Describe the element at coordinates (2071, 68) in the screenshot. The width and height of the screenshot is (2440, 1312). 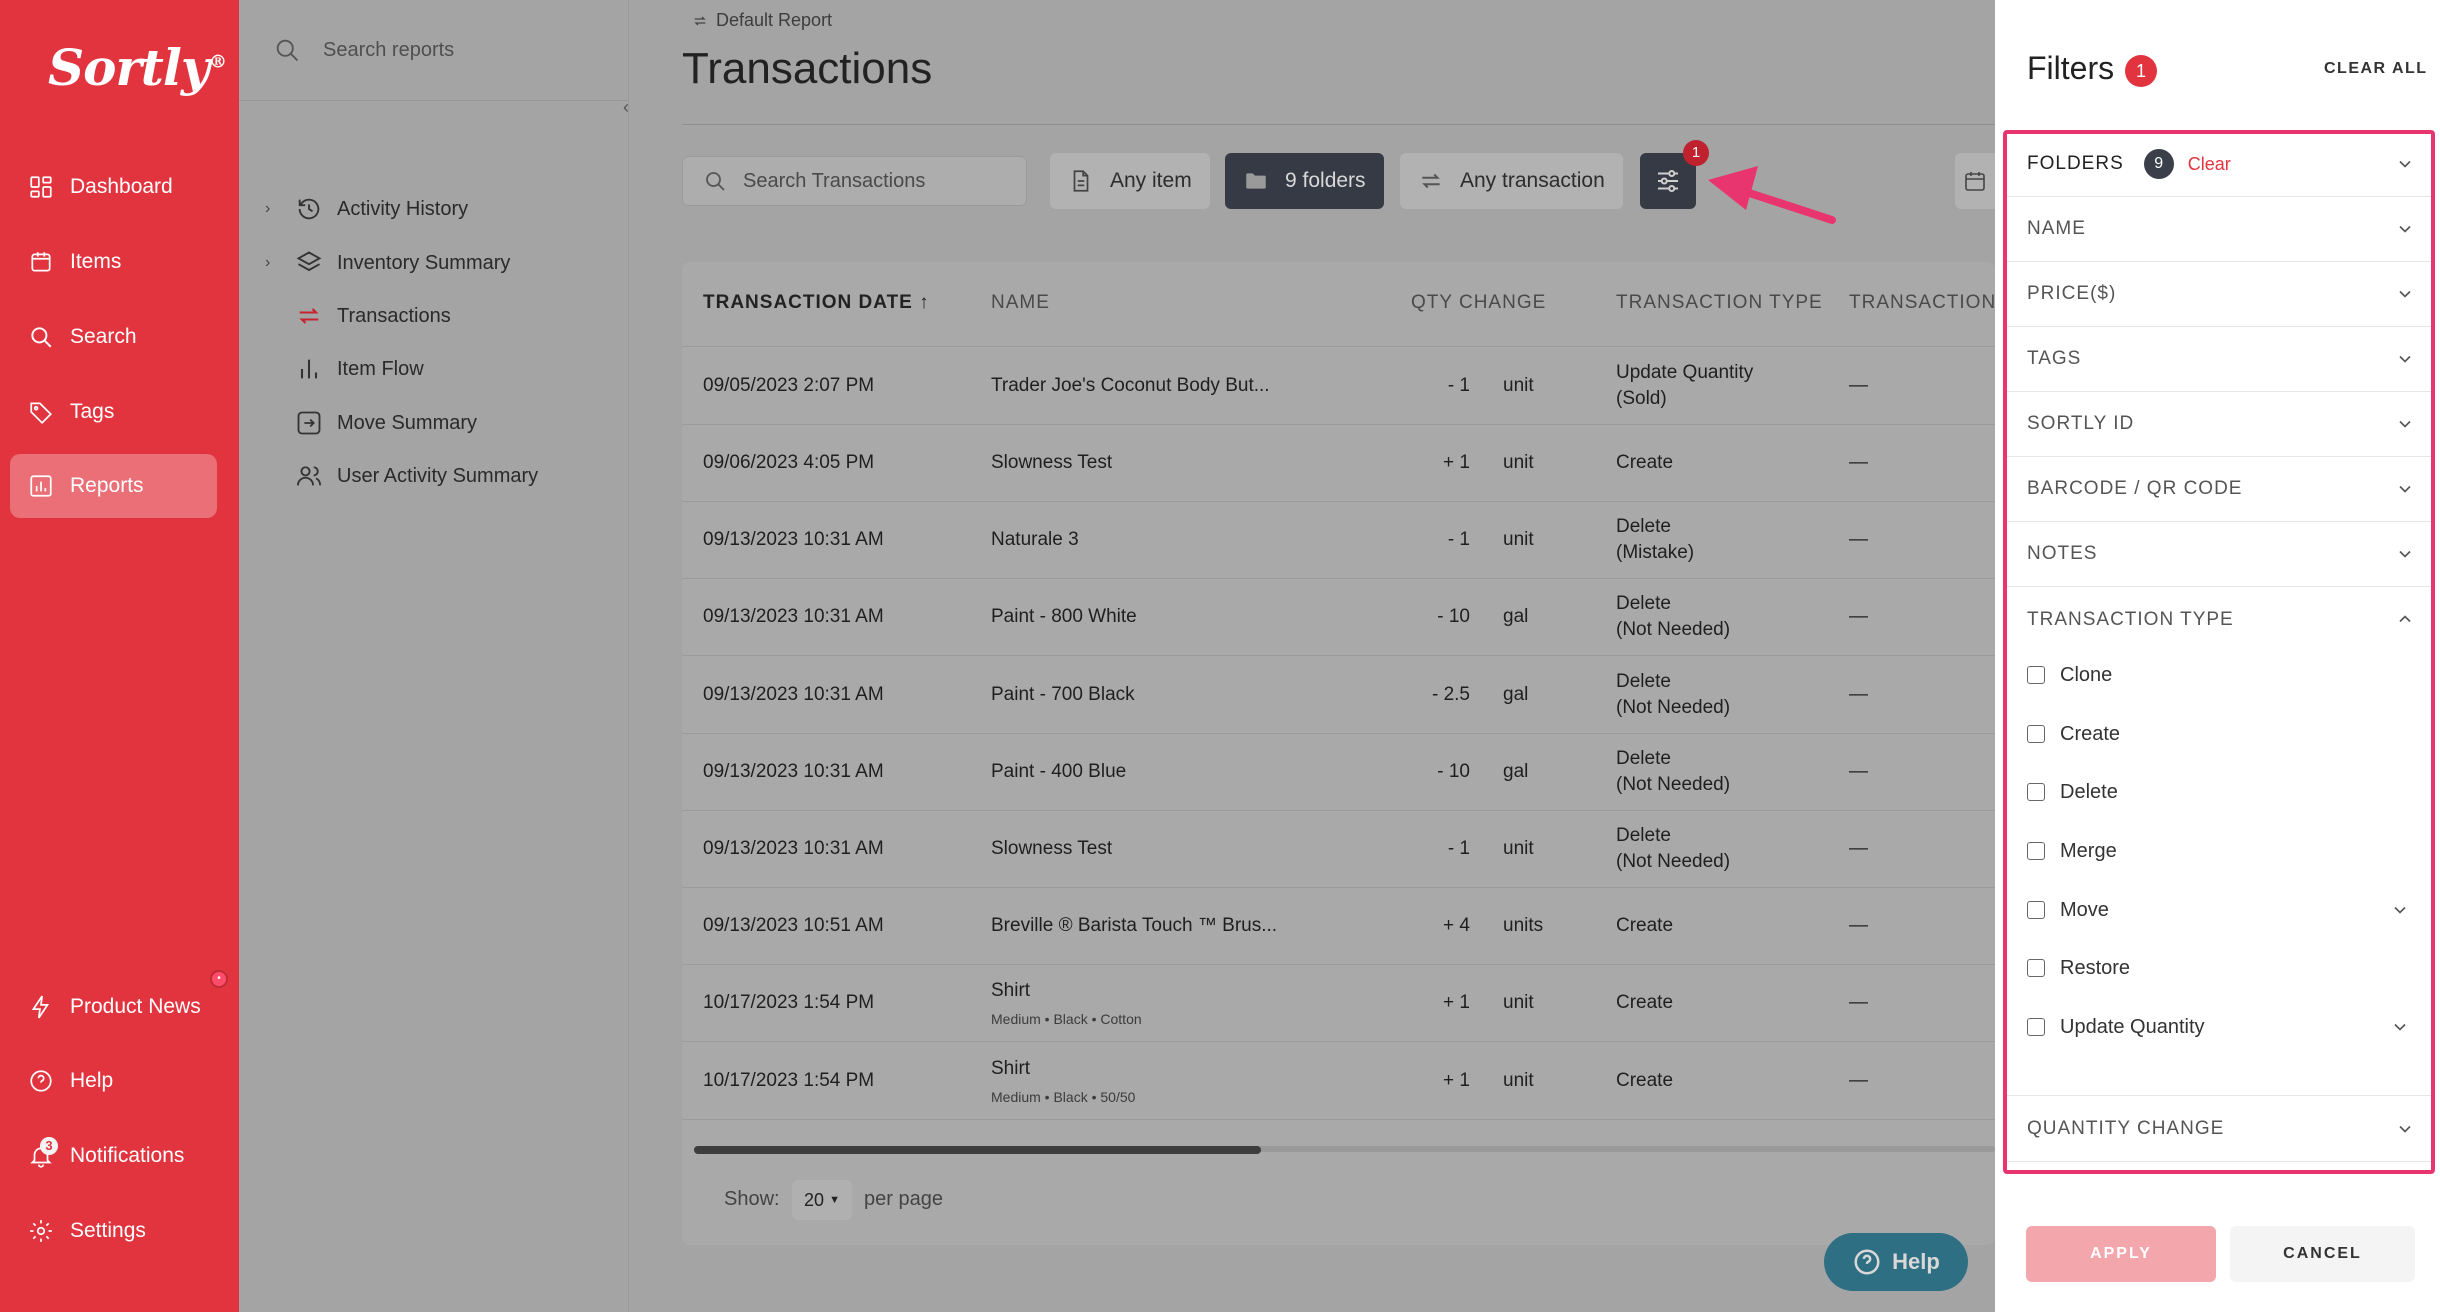
I see `filters-title: Filters` at that location.